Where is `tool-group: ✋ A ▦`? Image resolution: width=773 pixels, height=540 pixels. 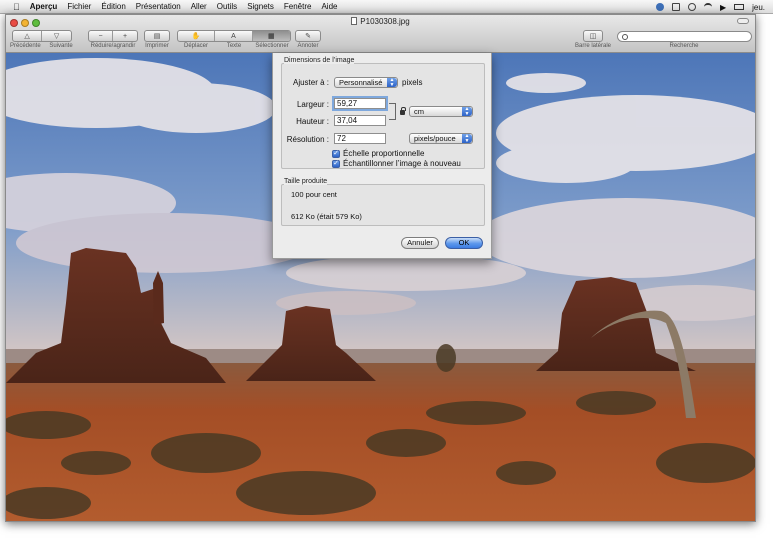
tool-group: ✋ A ▦ is located at coordinates (234, 36).